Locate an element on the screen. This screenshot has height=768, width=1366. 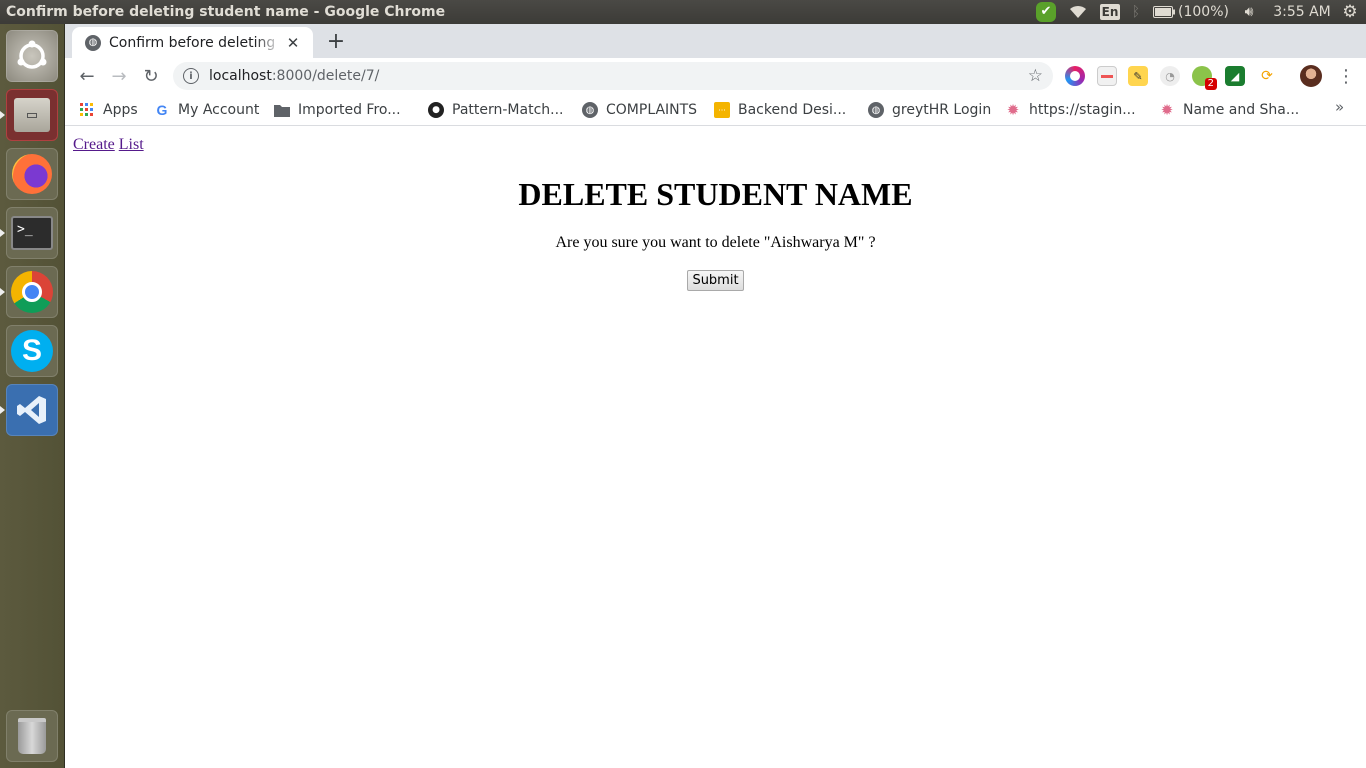
tab-active: ◍ Confirm before deleting student name ✕ is located at coordinates (192, 42).